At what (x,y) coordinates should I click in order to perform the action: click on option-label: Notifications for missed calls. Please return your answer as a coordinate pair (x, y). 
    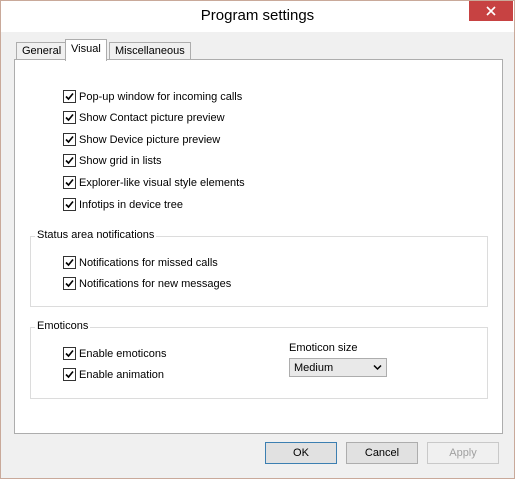
    Looking at the image, I should click on (148, 262).